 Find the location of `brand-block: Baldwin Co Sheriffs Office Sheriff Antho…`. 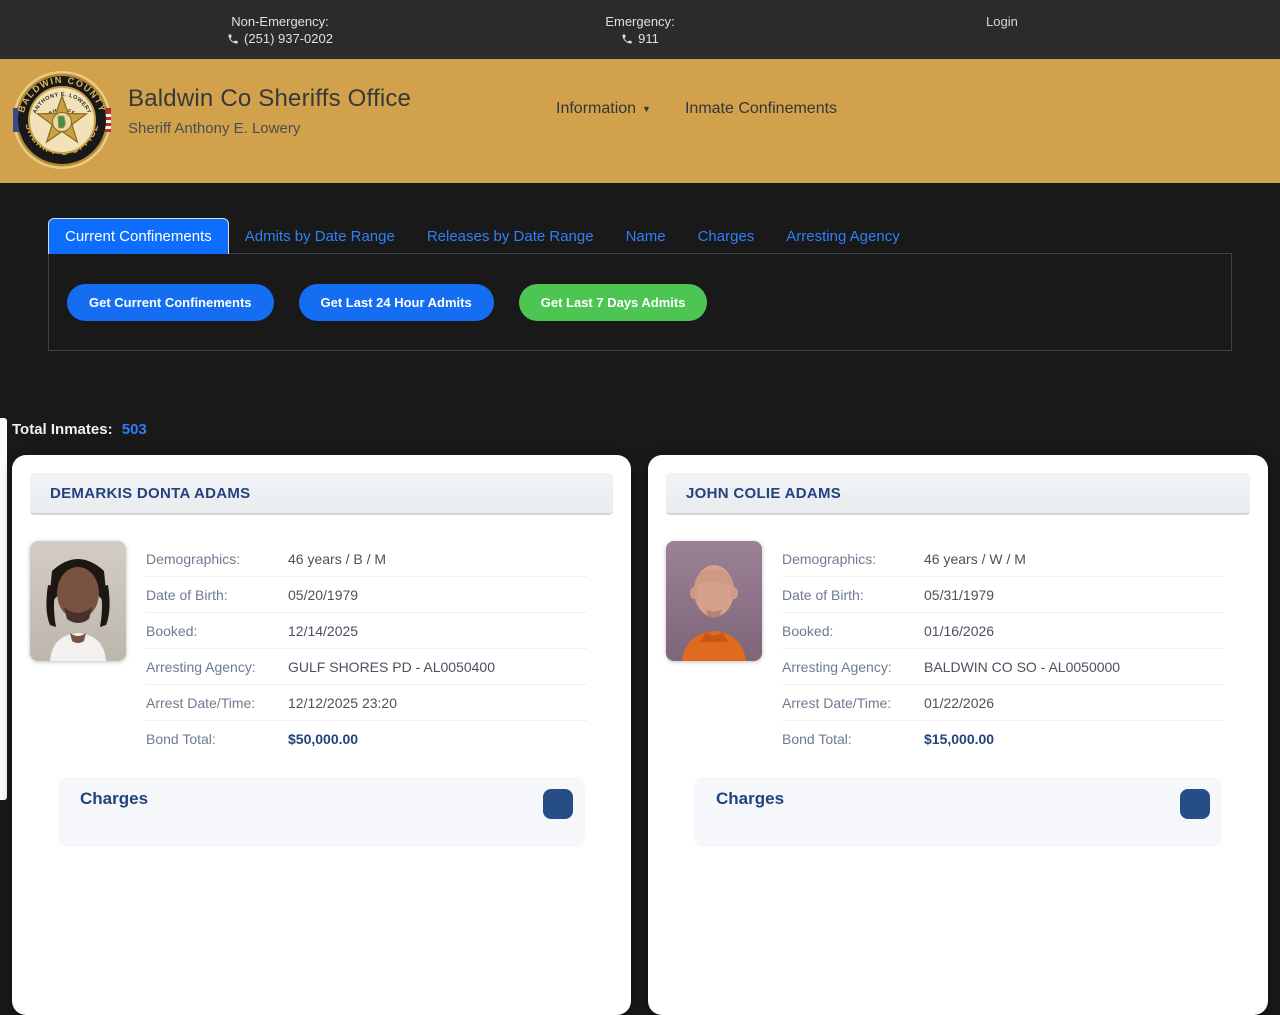

brand-block: Baldwin Co Sheriffs Office Sheriff Antho… is located at coordinates (269, 111).